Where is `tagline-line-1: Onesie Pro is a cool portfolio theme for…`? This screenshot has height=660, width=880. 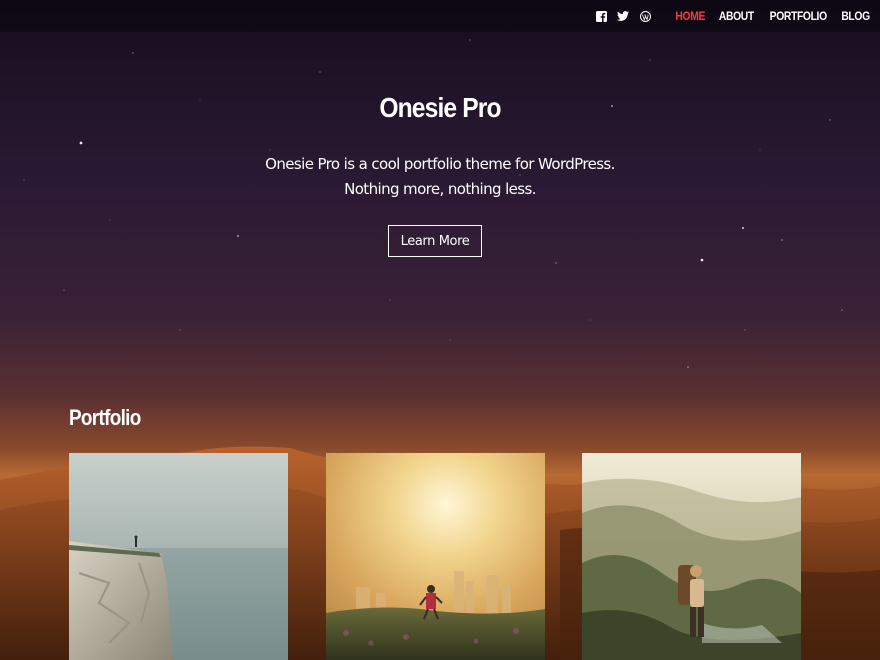
tagline-line-1: Onesie Pro is a cool portfolio theme for… is located at coordinates (440, 164).